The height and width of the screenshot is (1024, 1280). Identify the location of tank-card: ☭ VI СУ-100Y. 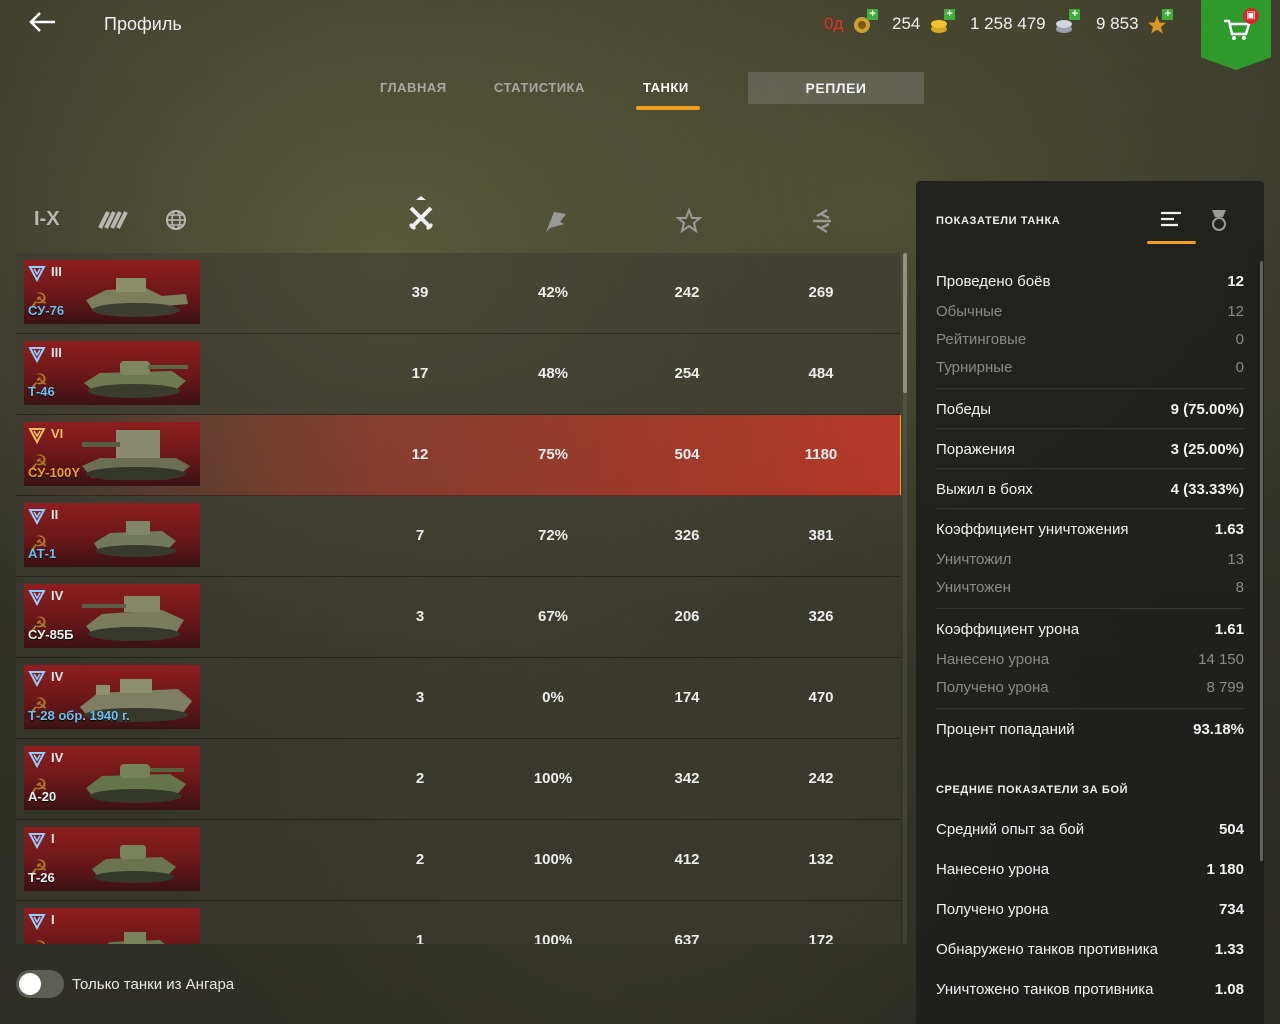
(112, 454).